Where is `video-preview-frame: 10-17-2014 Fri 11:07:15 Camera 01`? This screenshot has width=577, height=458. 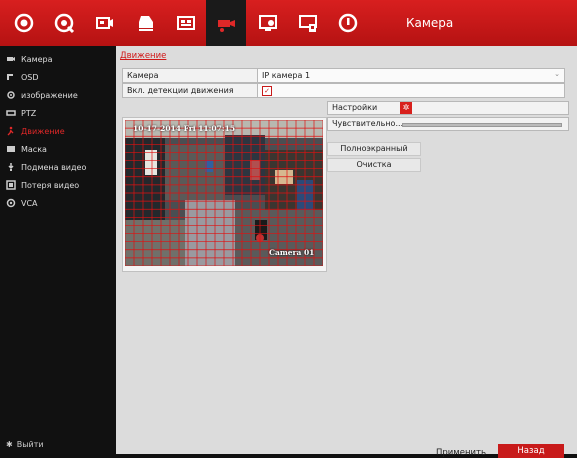 video-preview-frame: 10-17-2014 Fri 11:07:15 Camera 01 is located at coordinates (224, 194).